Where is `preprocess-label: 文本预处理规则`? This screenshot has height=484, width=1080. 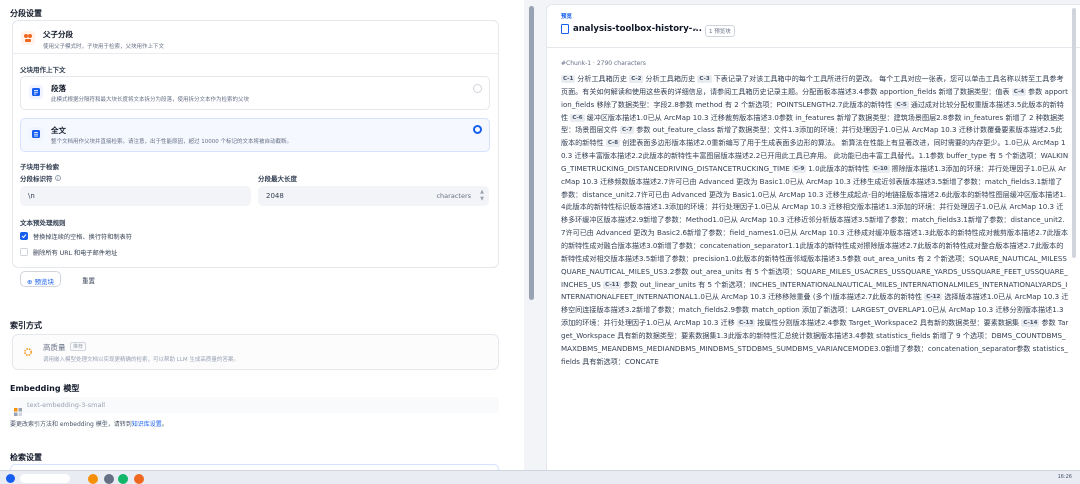
preprocess-label: 文本预处理规则 is located at coordinates (43, 223).